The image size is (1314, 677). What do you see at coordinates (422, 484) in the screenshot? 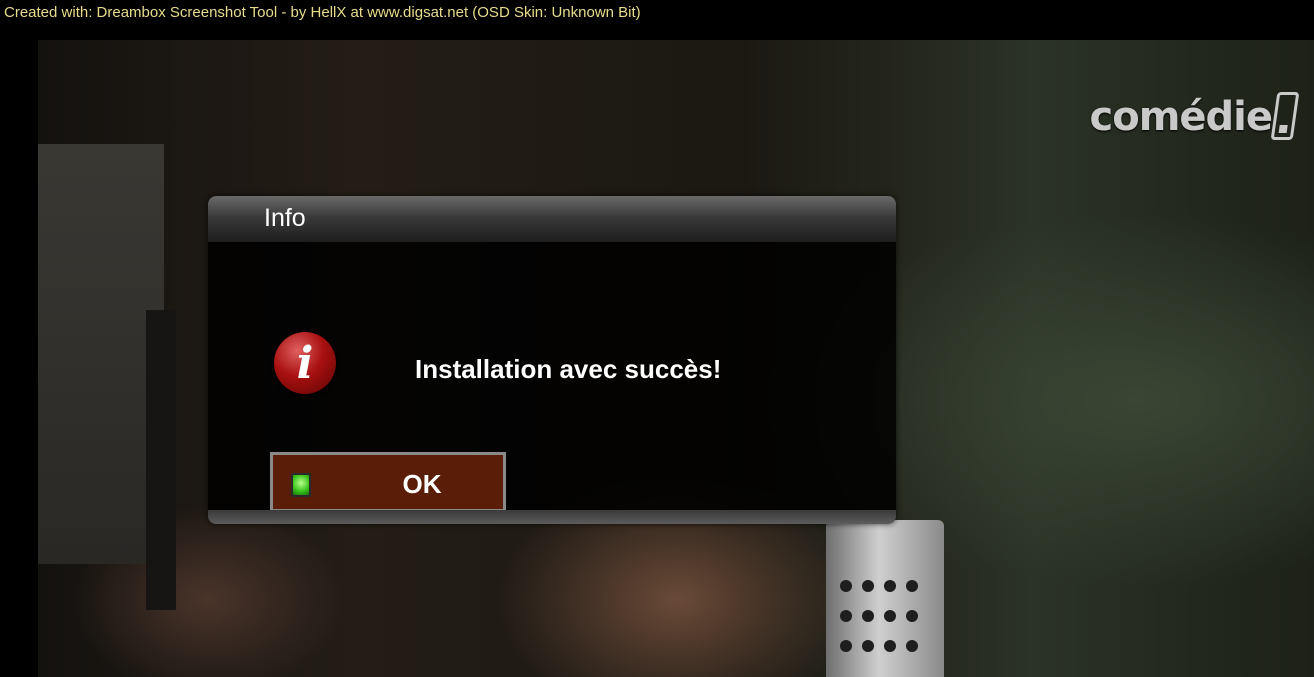
I see `ok-button-label: OK` at bounding box center [422, 484].